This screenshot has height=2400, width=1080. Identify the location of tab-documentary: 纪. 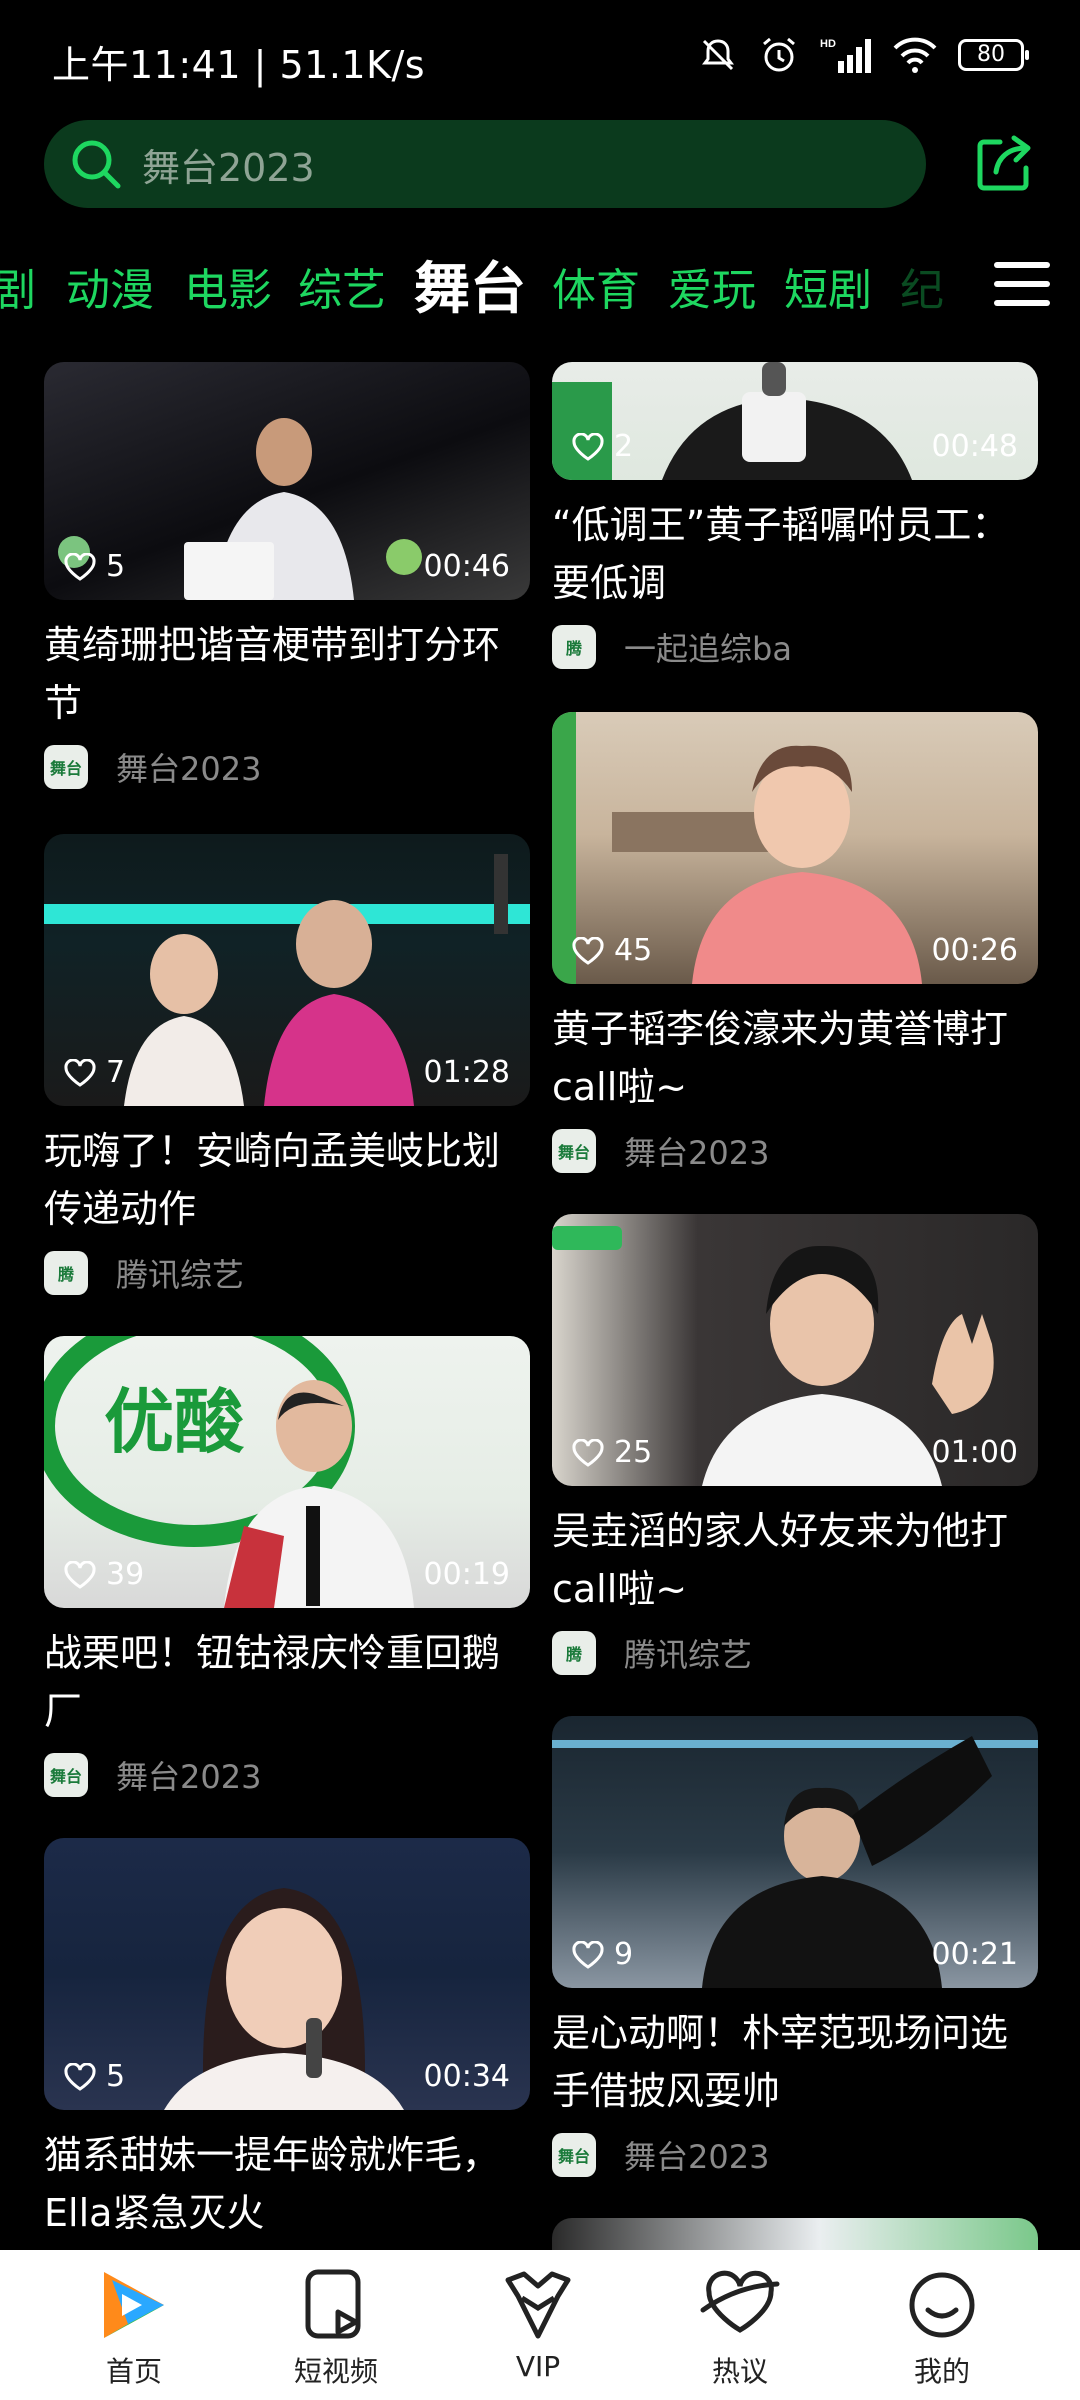
(922, 286).